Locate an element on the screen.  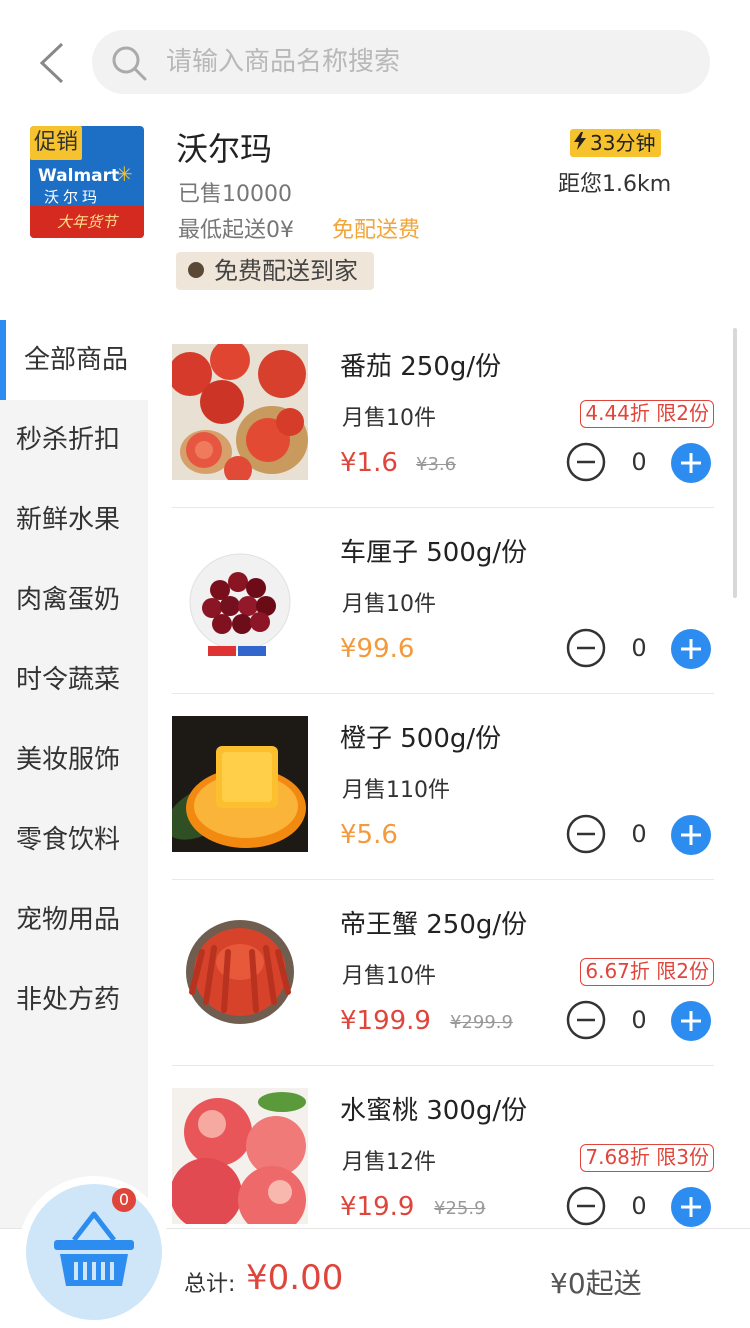
product-original-price: ¥25.9 is located at coordinates (460, 1208).